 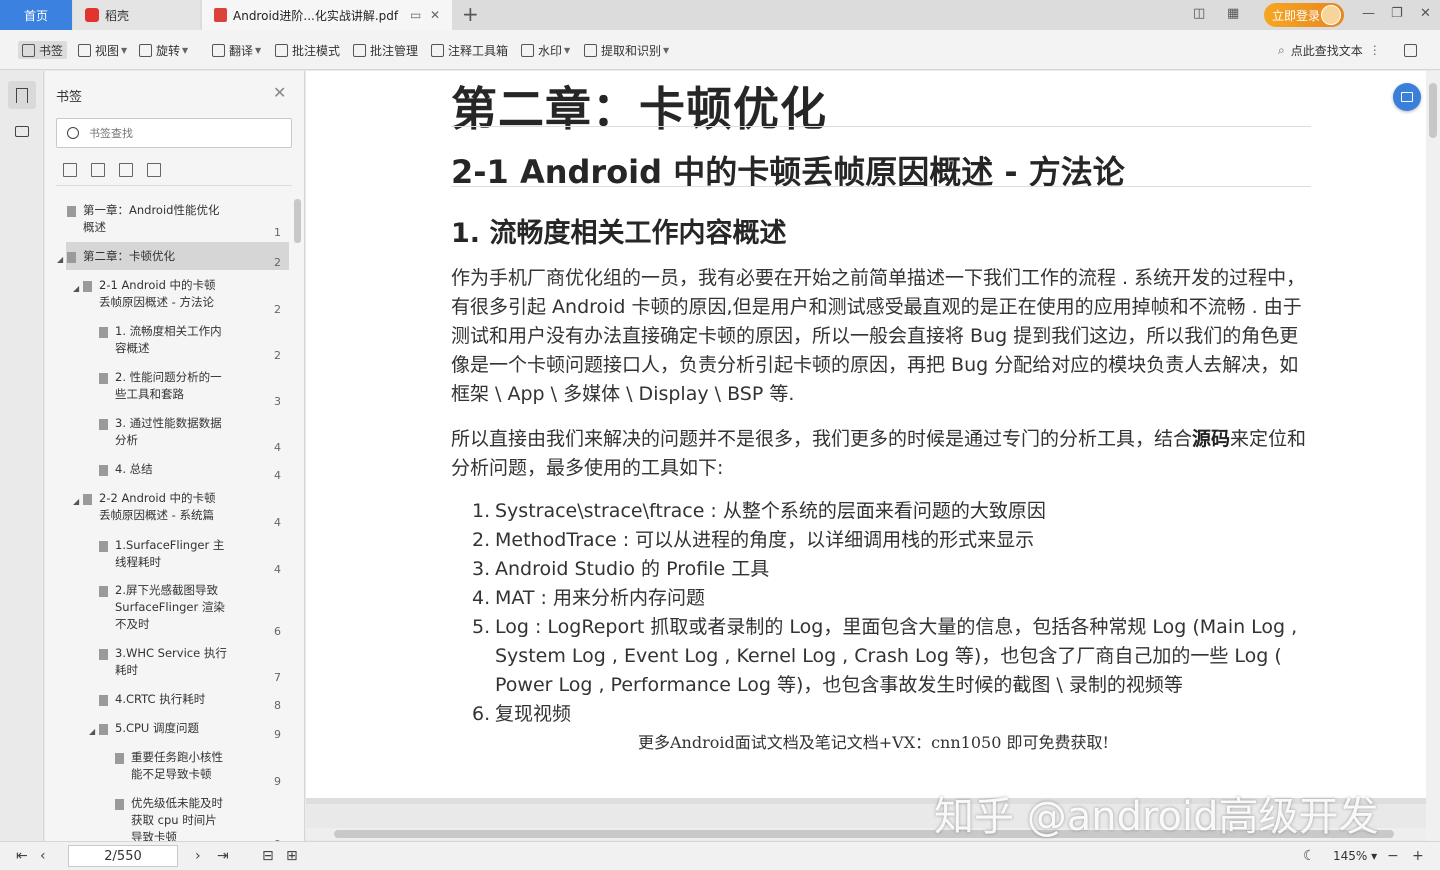 I want to click on translate-button: 翻译 ▼, so click(x=236, y=50).